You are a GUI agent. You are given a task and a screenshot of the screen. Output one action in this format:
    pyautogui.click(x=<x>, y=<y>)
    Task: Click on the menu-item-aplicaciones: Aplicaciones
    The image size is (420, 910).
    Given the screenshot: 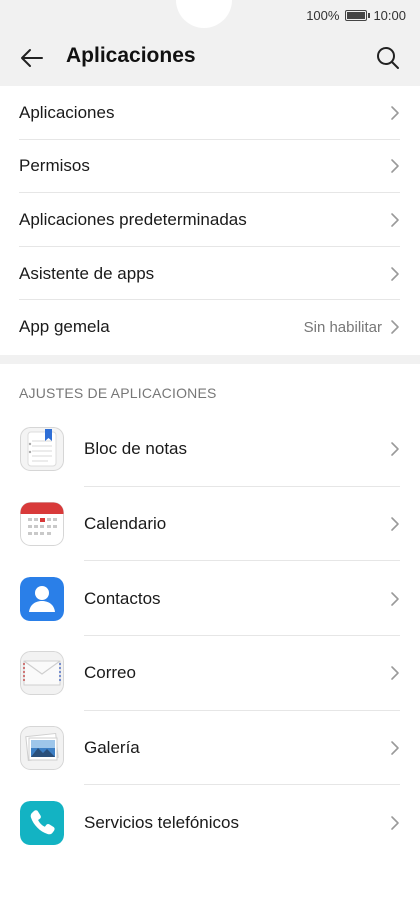 What is the action you would take?
    pyautogui.click(x=210, y=113)
    